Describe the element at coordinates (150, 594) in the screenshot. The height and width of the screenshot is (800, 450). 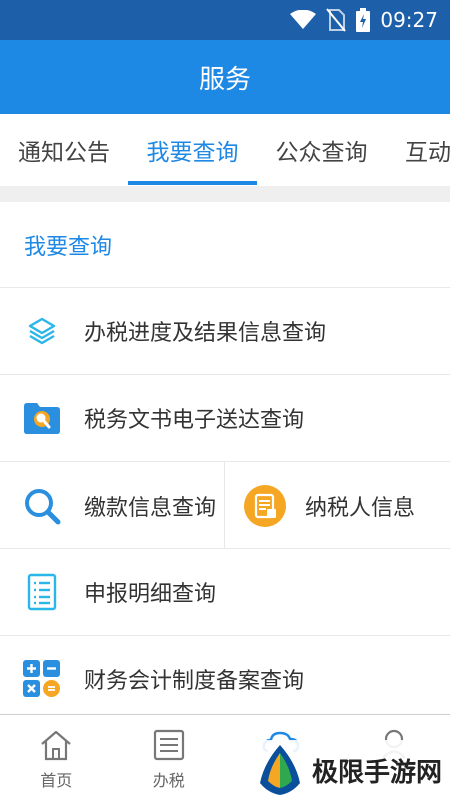
I see `list-item-label: 申报明细查询` at that location.